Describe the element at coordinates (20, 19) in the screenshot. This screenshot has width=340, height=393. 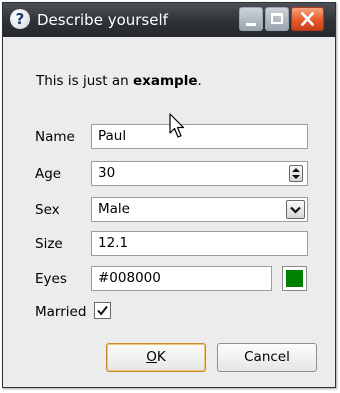
I see `question-mark-icon: ?` at that location.